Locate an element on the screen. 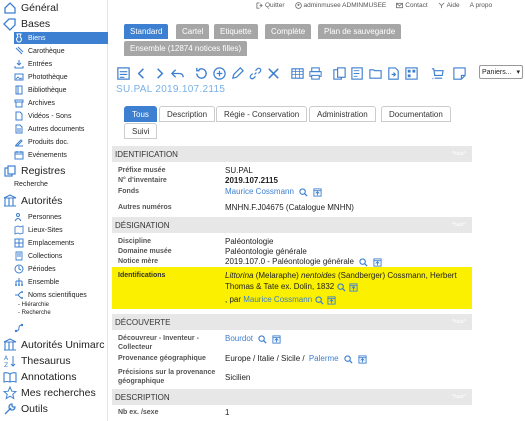  nav-annotations: Annotations is located at coordinates (39, 377).